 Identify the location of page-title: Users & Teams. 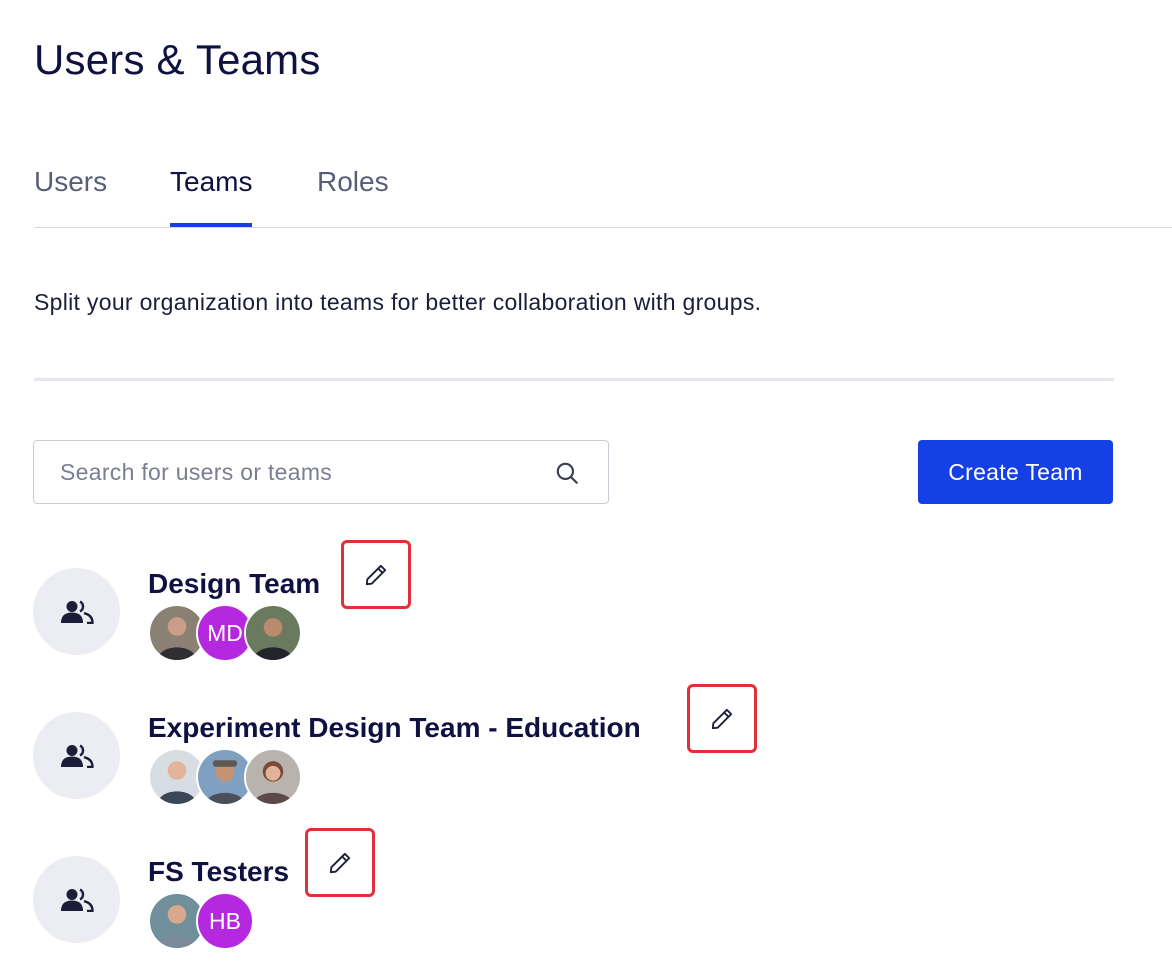
(177, 59).